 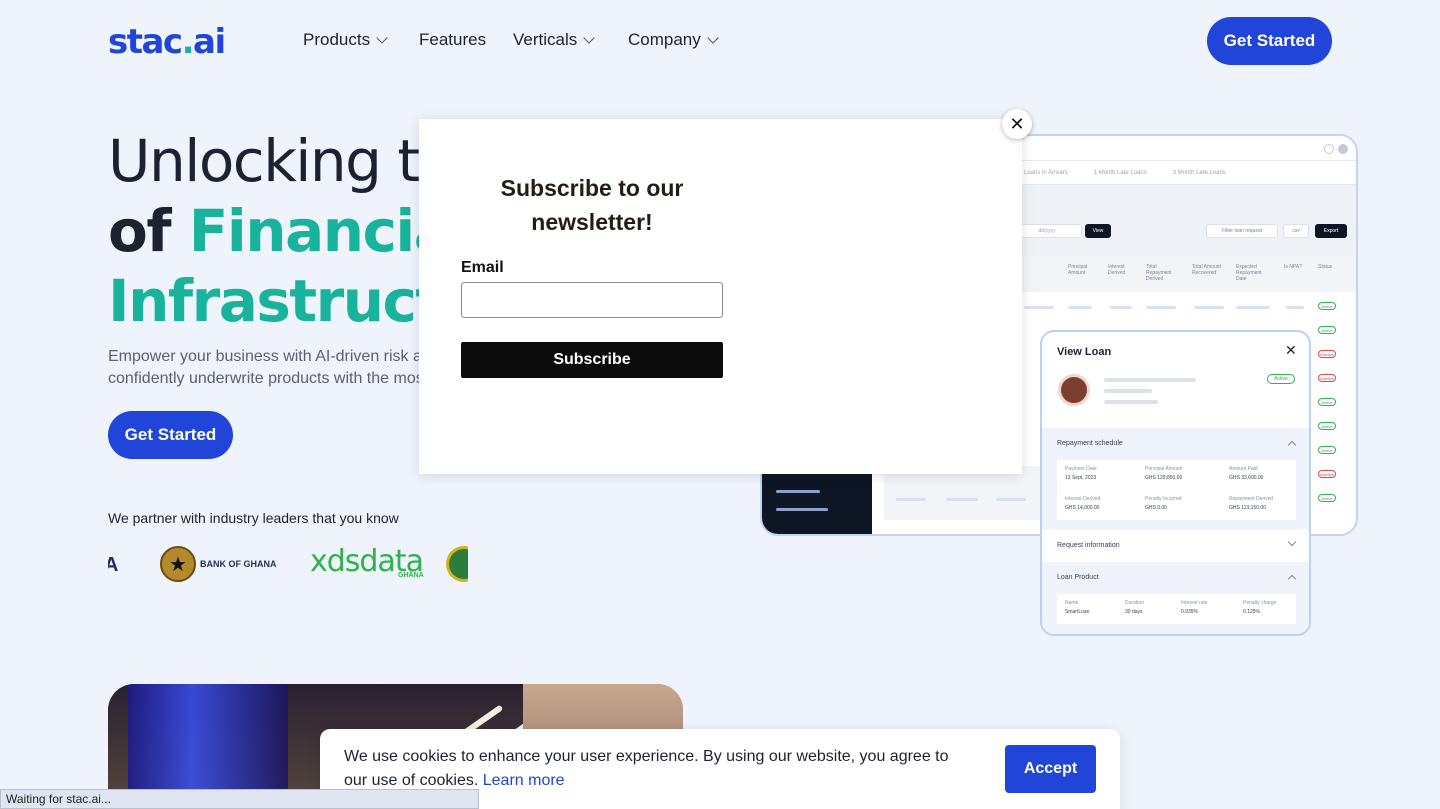 What do you see at coordinates (1046, 173) in the screenshot?
I see `dashboard-tab: Loans in Arrears` at bounding box center [1046, 173].